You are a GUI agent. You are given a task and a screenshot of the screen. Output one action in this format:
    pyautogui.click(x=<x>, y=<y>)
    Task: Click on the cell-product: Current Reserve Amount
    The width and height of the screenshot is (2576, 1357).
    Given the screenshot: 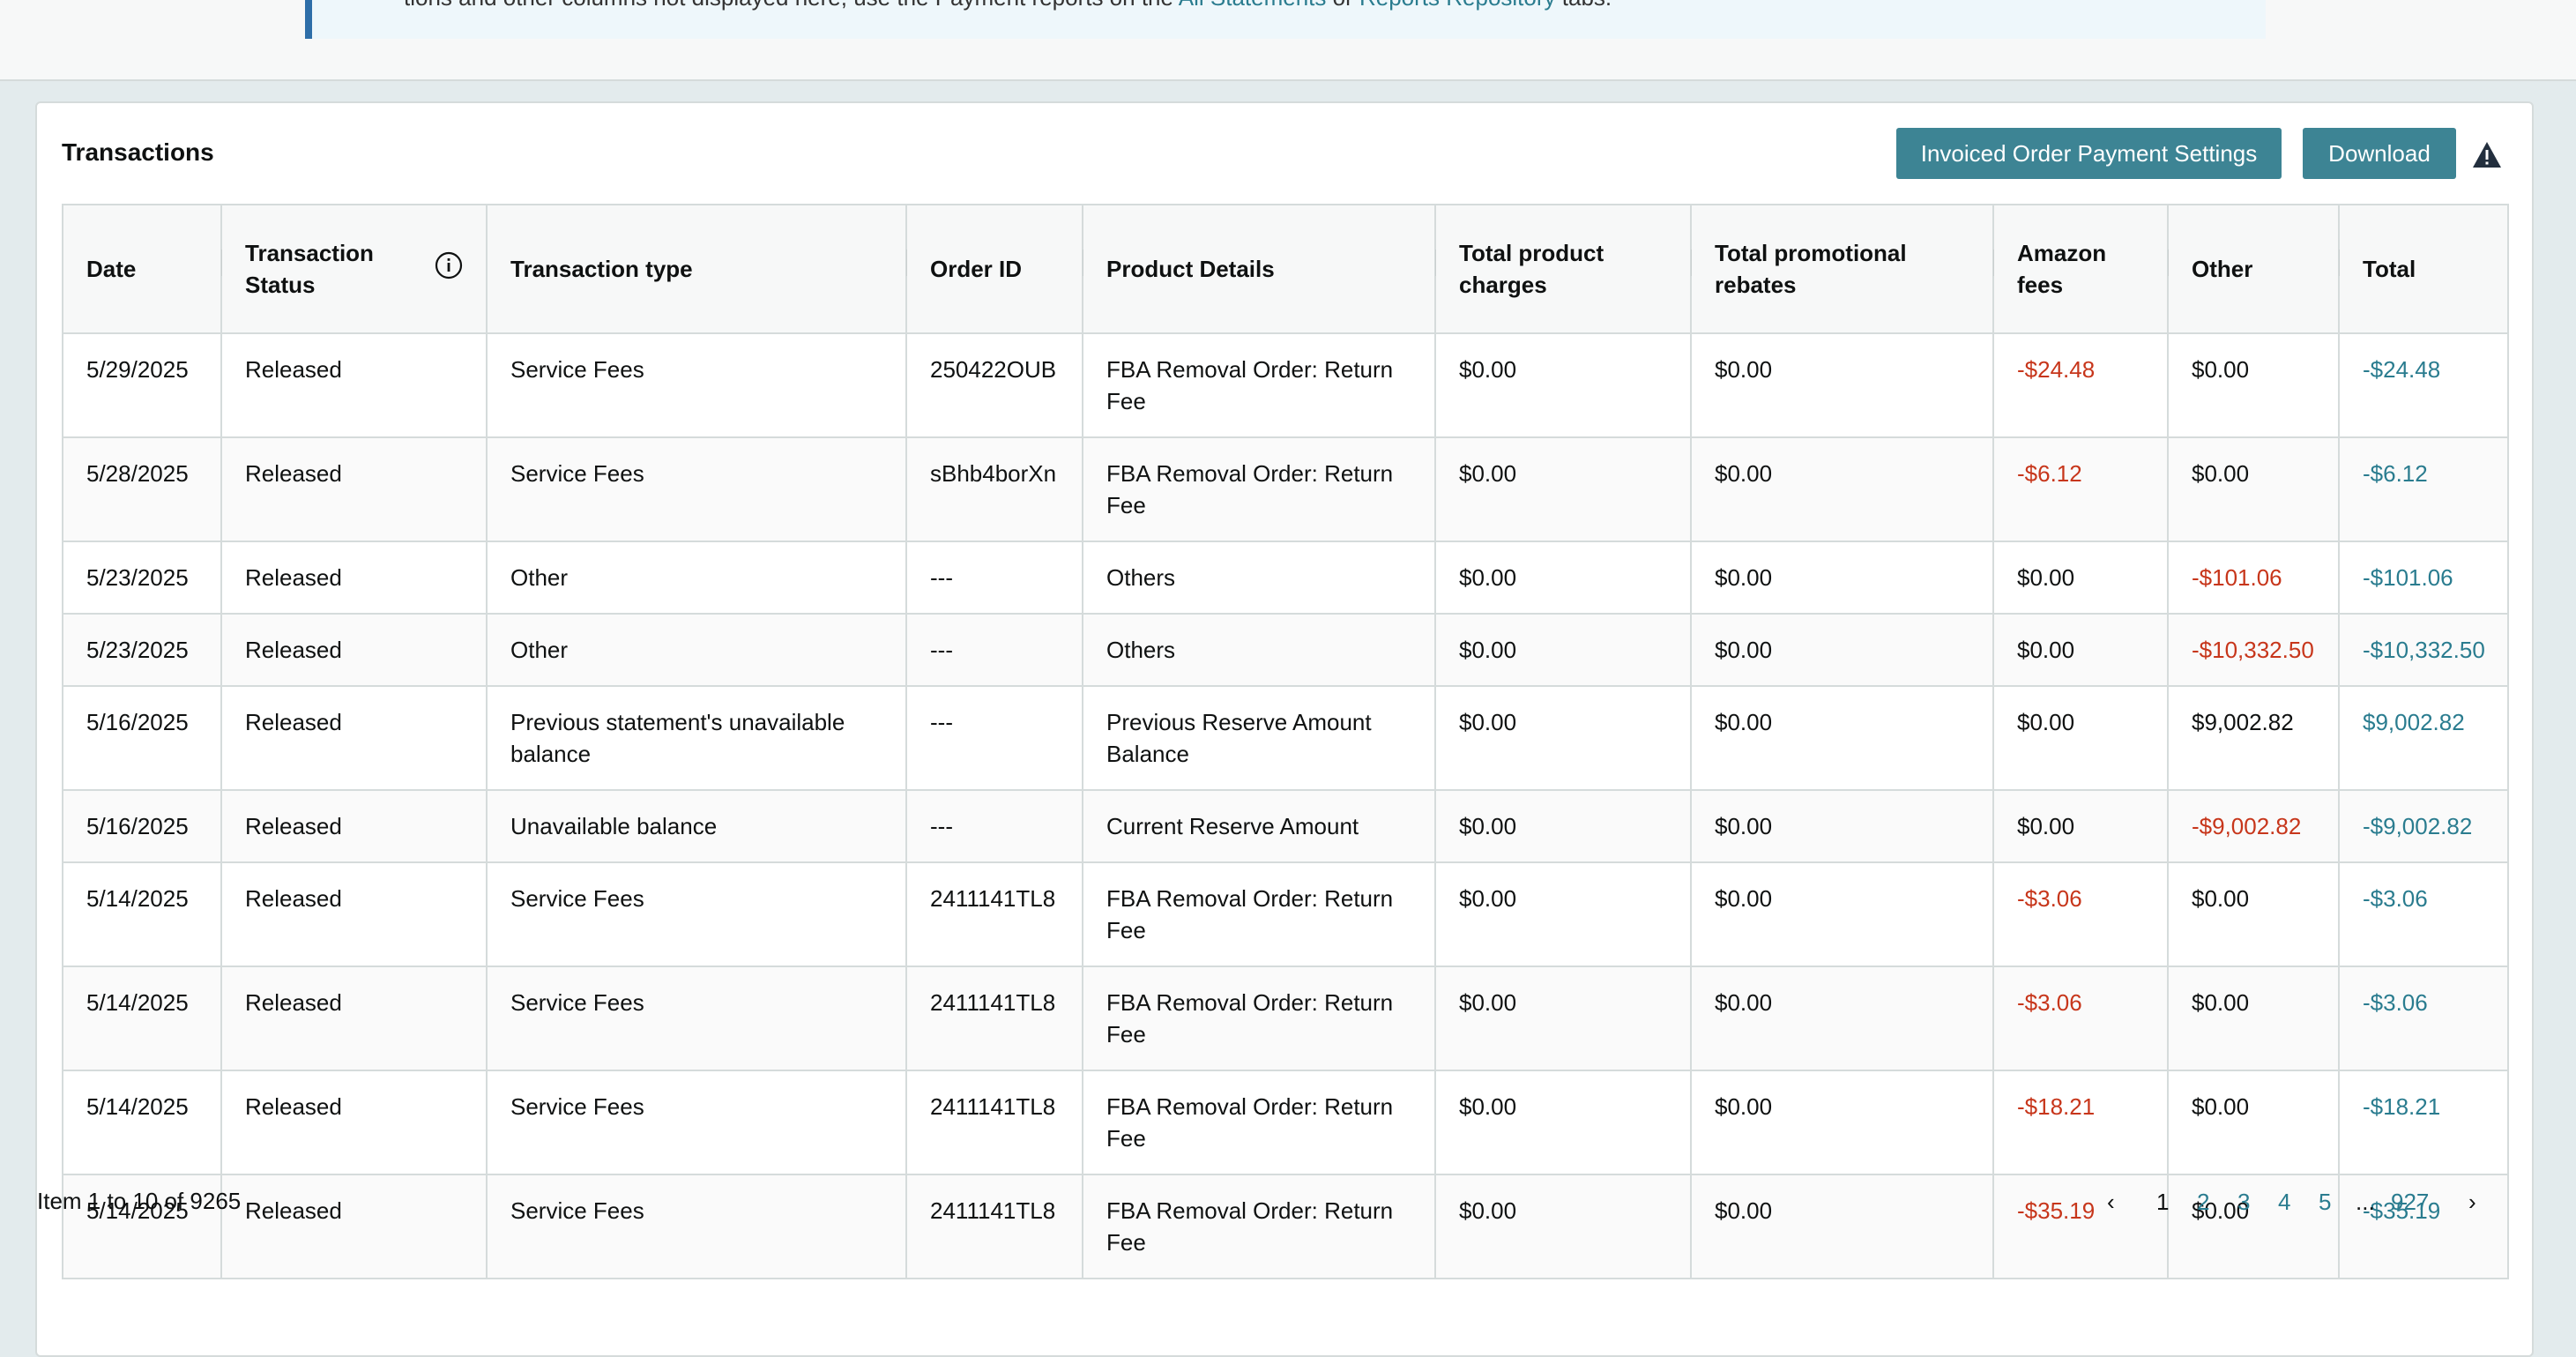 What is the action you would take?
    pyautogui.click(x=1259, y=826)
    